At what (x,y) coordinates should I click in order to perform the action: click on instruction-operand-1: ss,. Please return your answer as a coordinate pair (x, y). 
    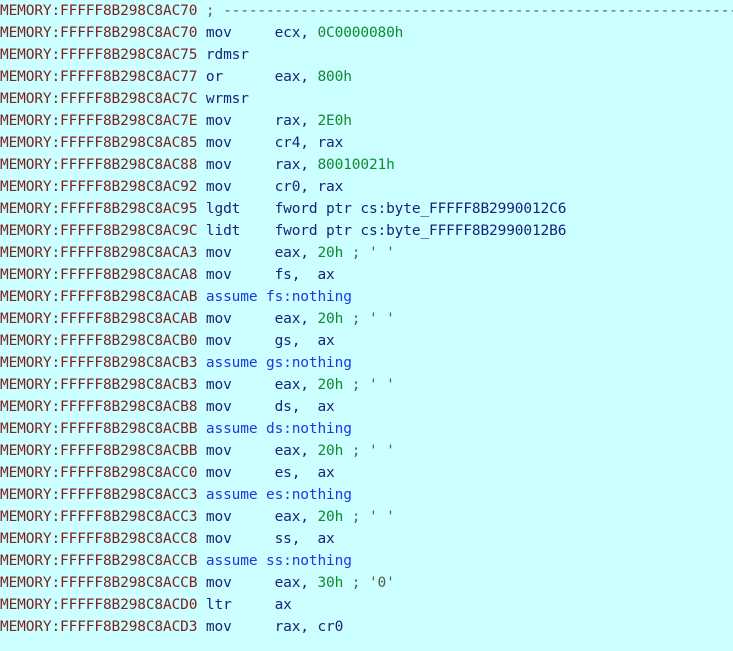
    Looking at the image, I should click on (296, 539).